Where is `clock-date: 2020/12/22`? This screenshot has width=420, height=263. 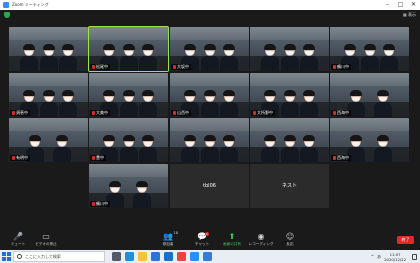
clock-date: 2020/12/22 is located at coordinates (395, 259).